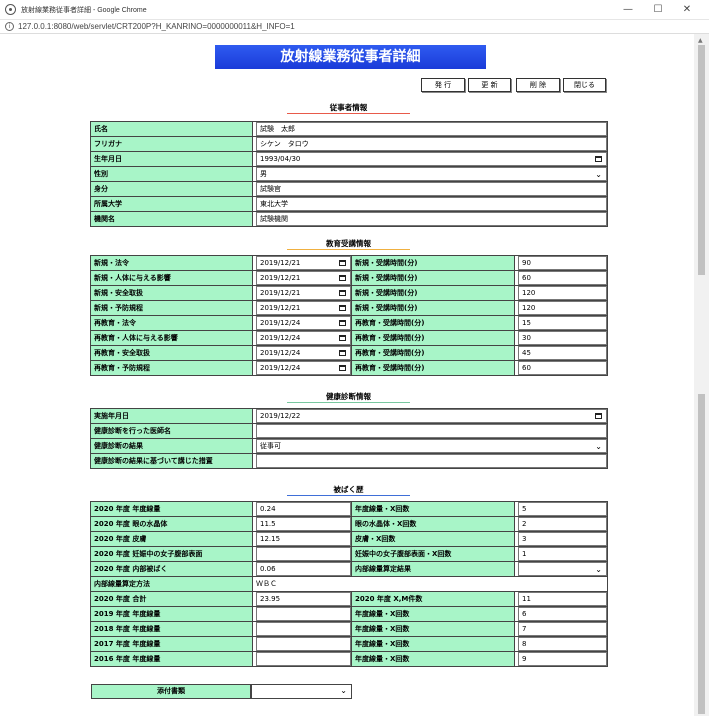 The width and height of the screenshot is (709, 716). I want to click on table-row: 健康診断の結果 従事可 ⌄, so click(349, 446).